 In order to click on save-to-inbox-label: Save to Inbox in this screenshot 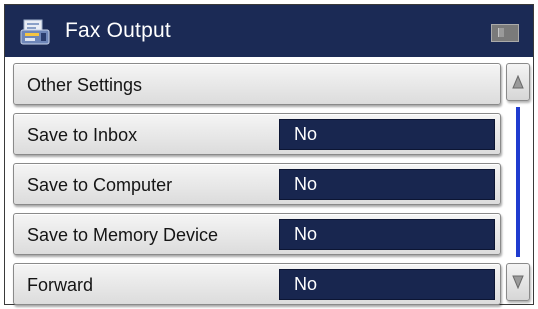, I will do `click(82, 135)`.